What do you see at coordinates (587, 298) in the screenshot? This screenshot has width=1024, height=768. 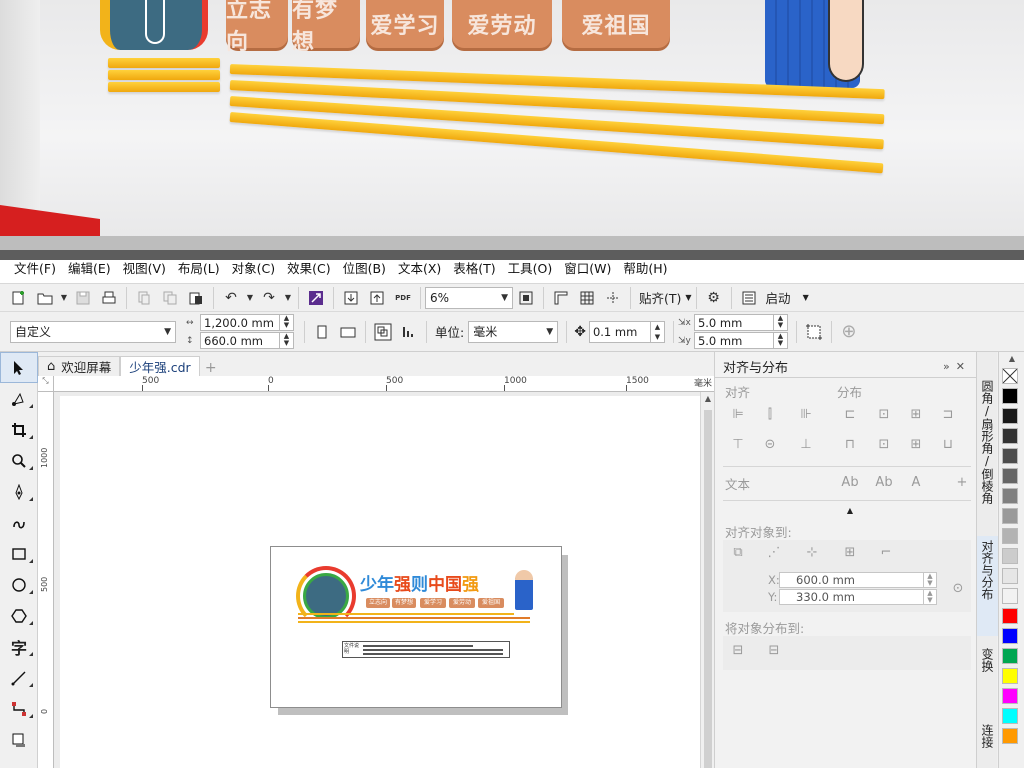 I see `show-grid-icon` at bounding box center [587, 298].